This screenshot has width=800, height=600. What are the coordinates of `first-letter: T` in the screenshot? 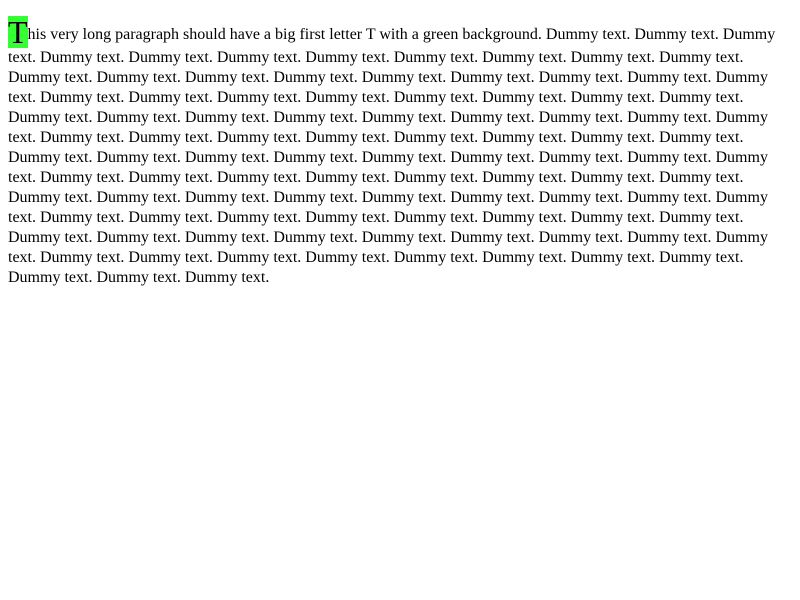 It's located at (18, 32).